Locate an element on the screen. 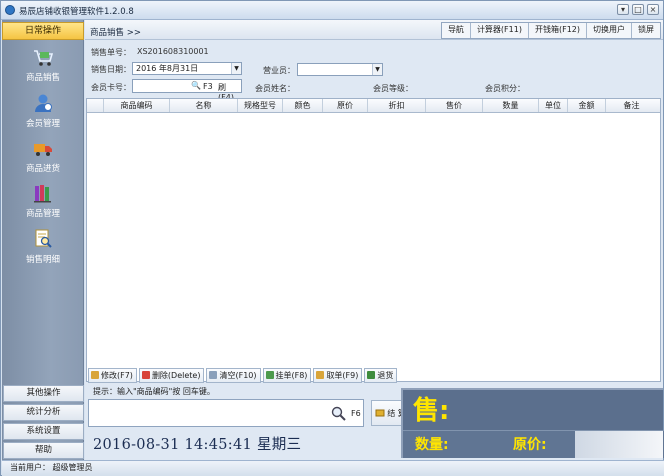 This screenshot has width=664, height=476. column-header: 金额 is located at coordinates (587, 105).